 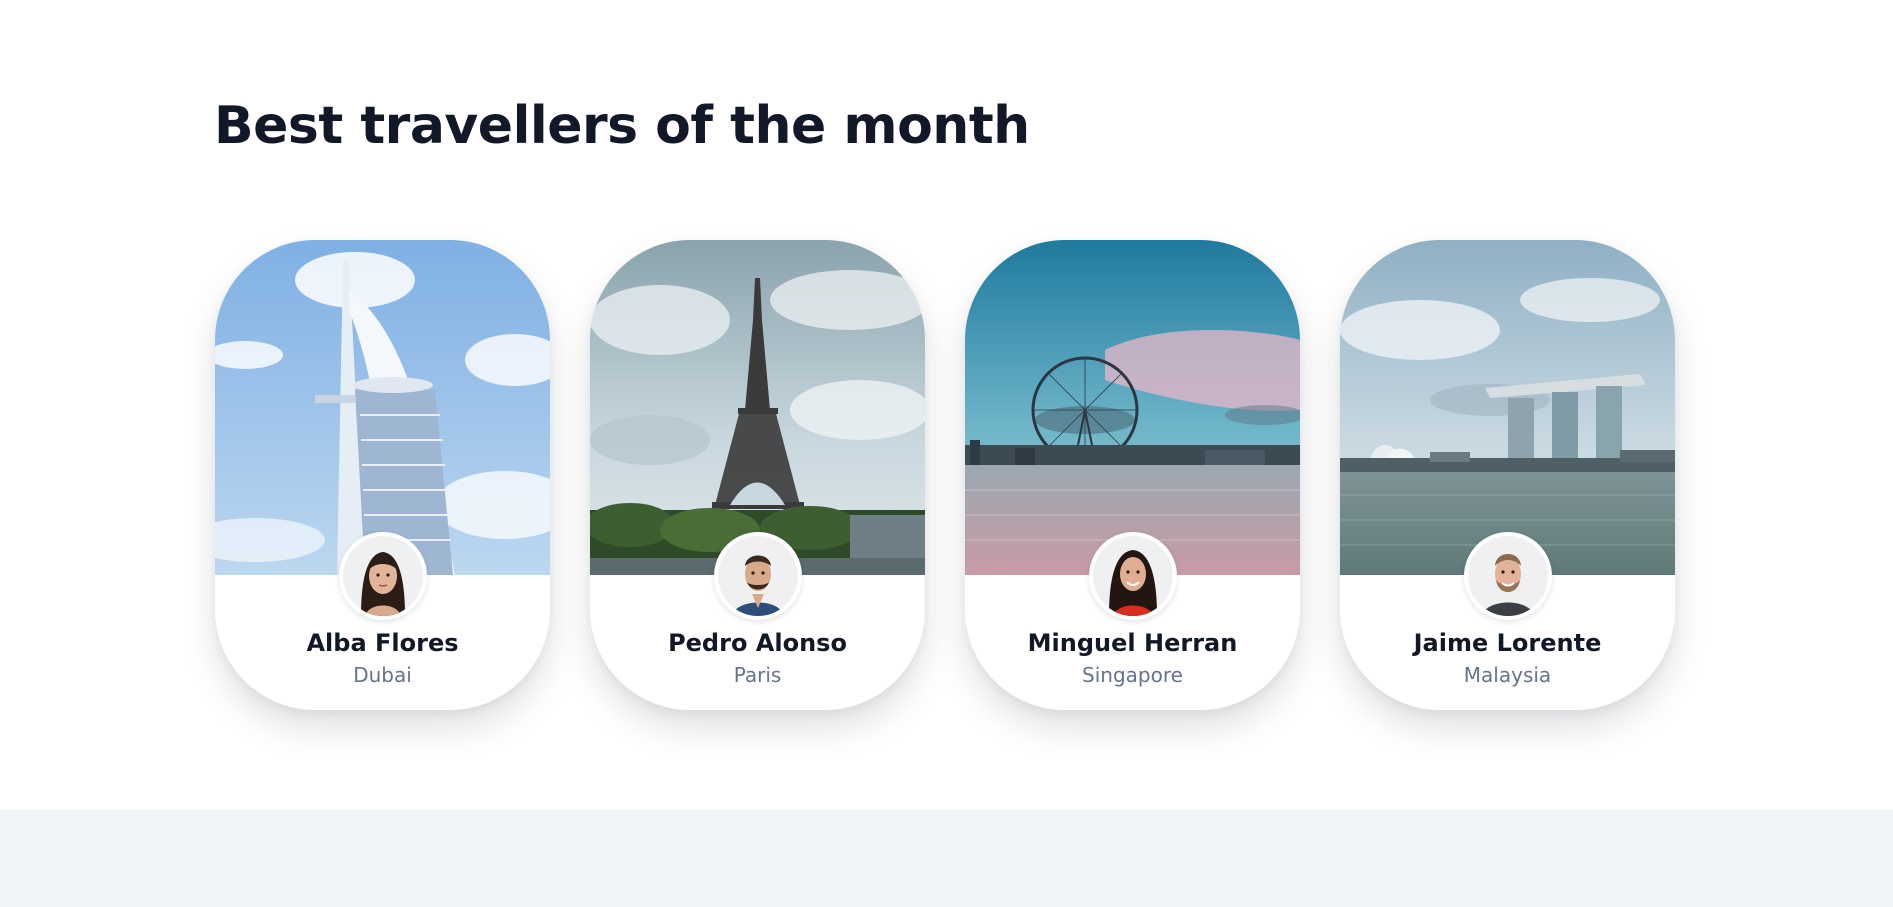 I want to click on traveller-name: Pedro Alonso, so click(x=757, y=643).